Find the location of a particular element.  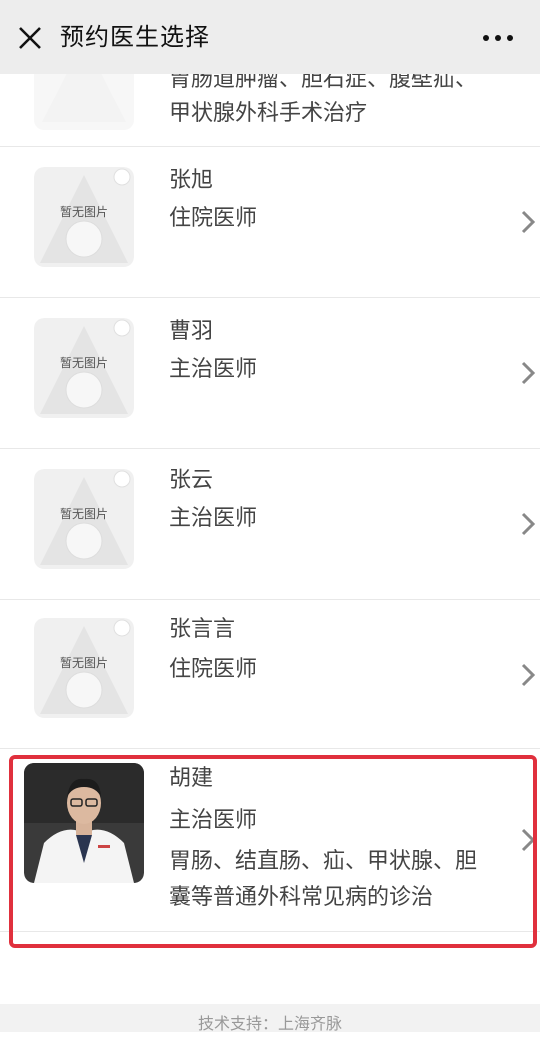

doctor-specialty: 甲状腺外科手术治疗 is located at coordinates (268, 113).